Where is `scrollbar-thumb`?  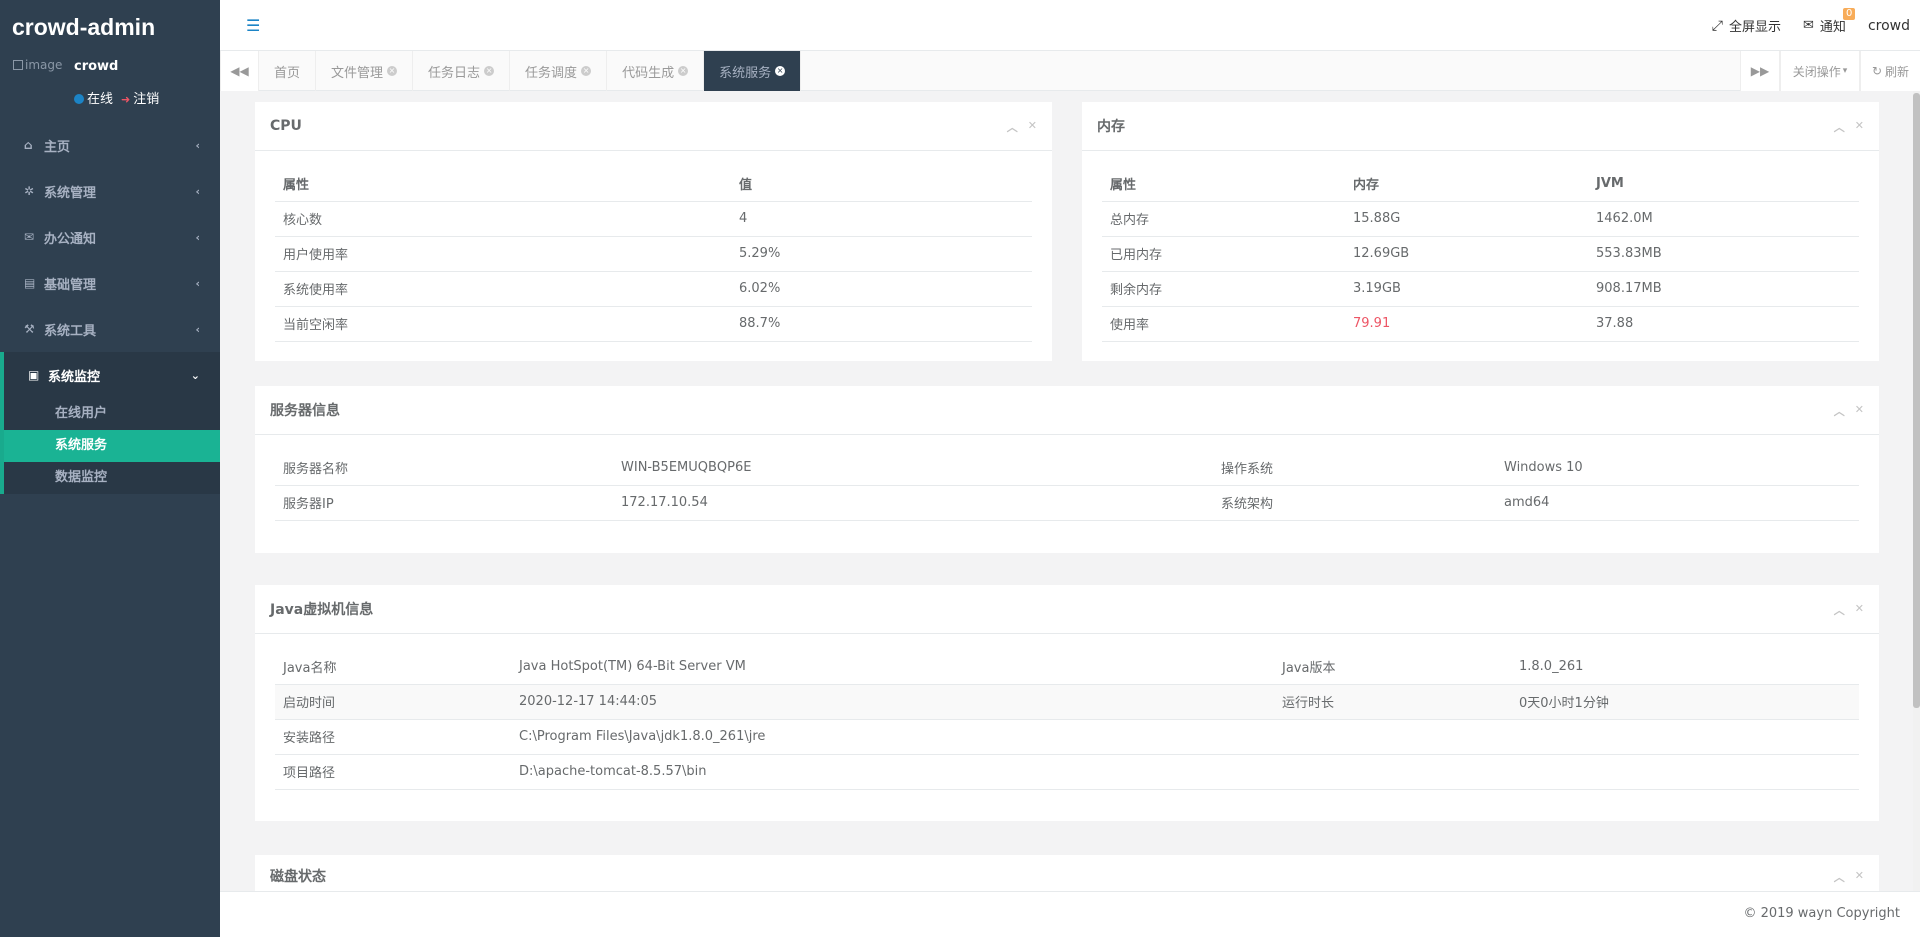 scrollbar-thumb is located at coordinates (1916, 400).